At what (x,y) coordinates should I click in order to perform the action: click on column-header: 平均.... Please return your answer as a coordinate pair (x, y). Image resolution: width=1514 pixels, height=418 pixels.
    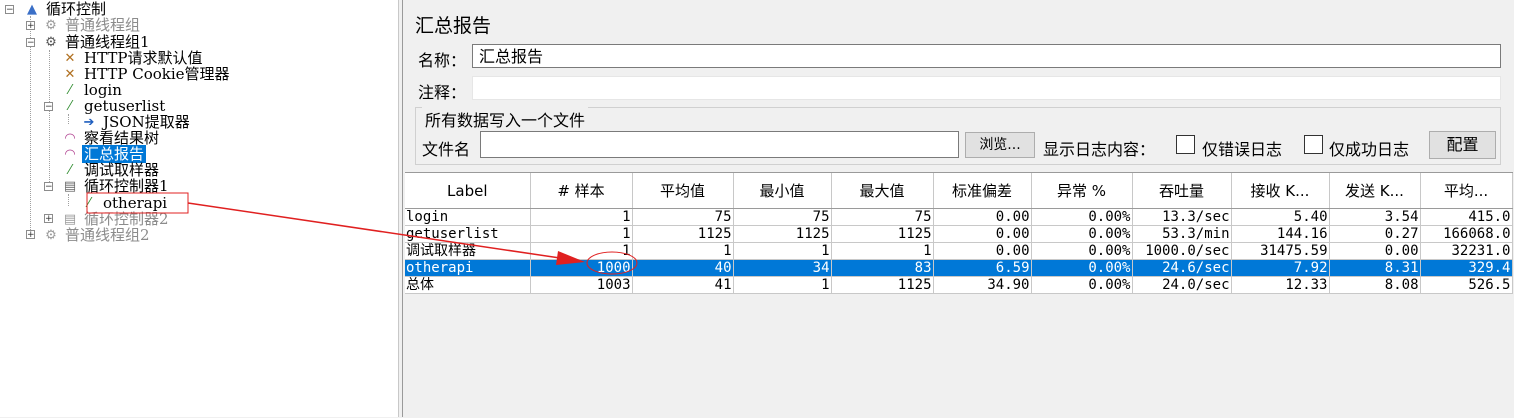
    Looking at the image, I should click on (1466, 191).